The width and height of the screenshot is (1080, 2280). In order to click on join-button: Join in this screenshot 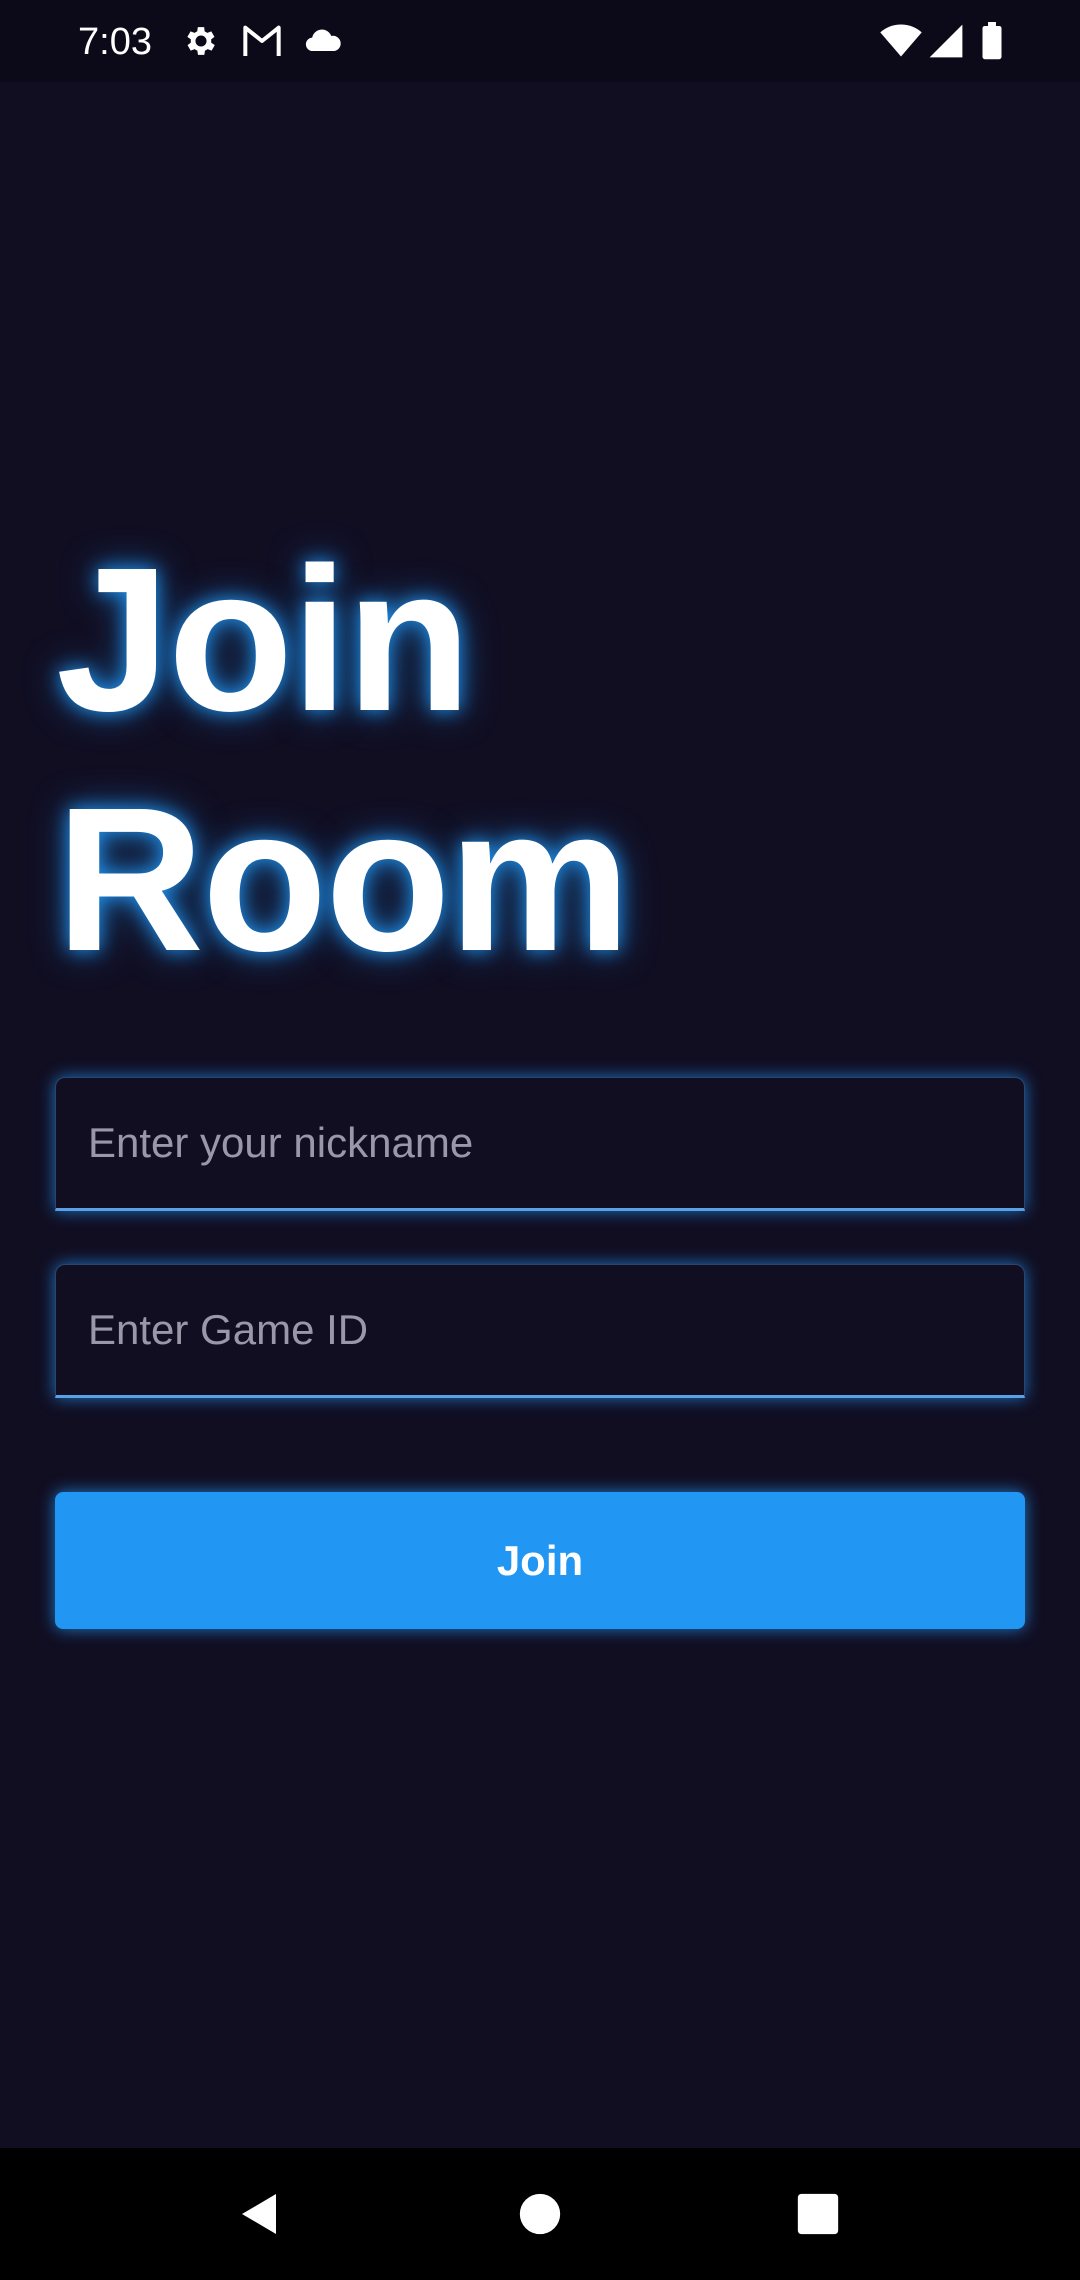, I will do `click(540, 1560)`.